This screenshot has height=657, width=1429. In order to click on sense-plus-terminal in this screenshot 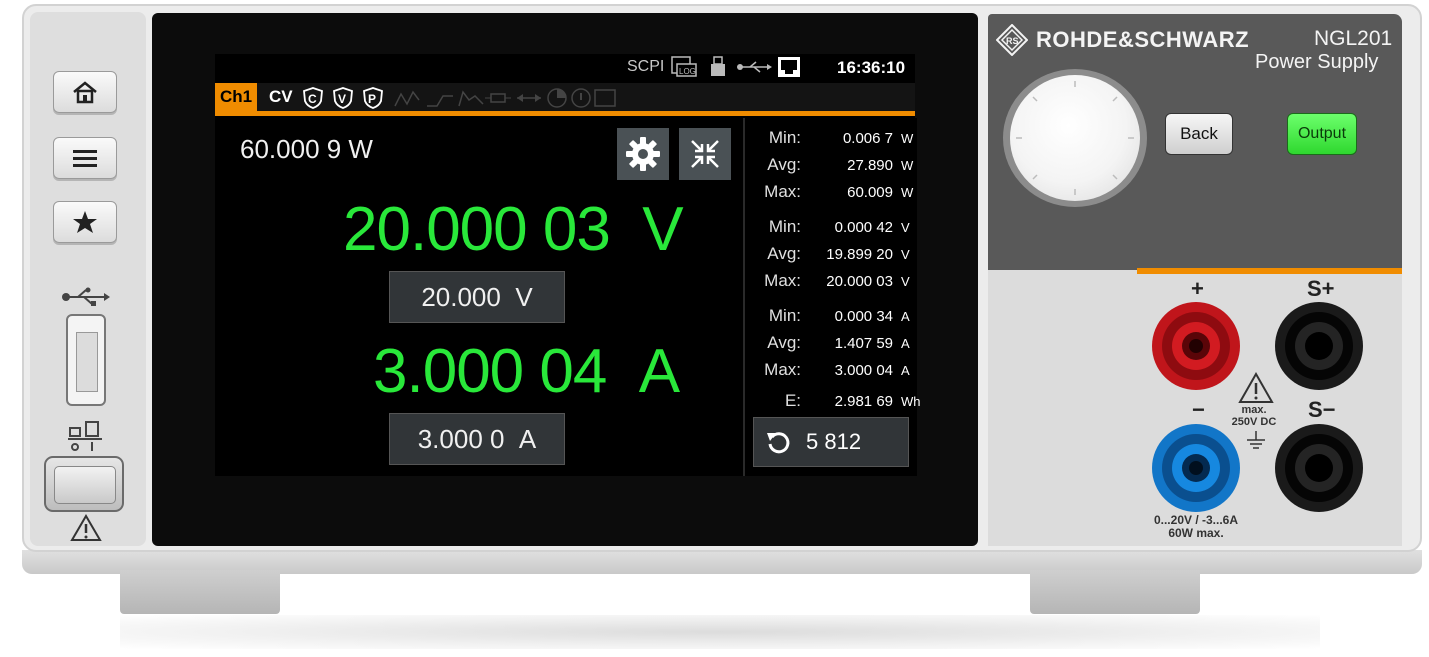, I will do `click(1319, 346)`.